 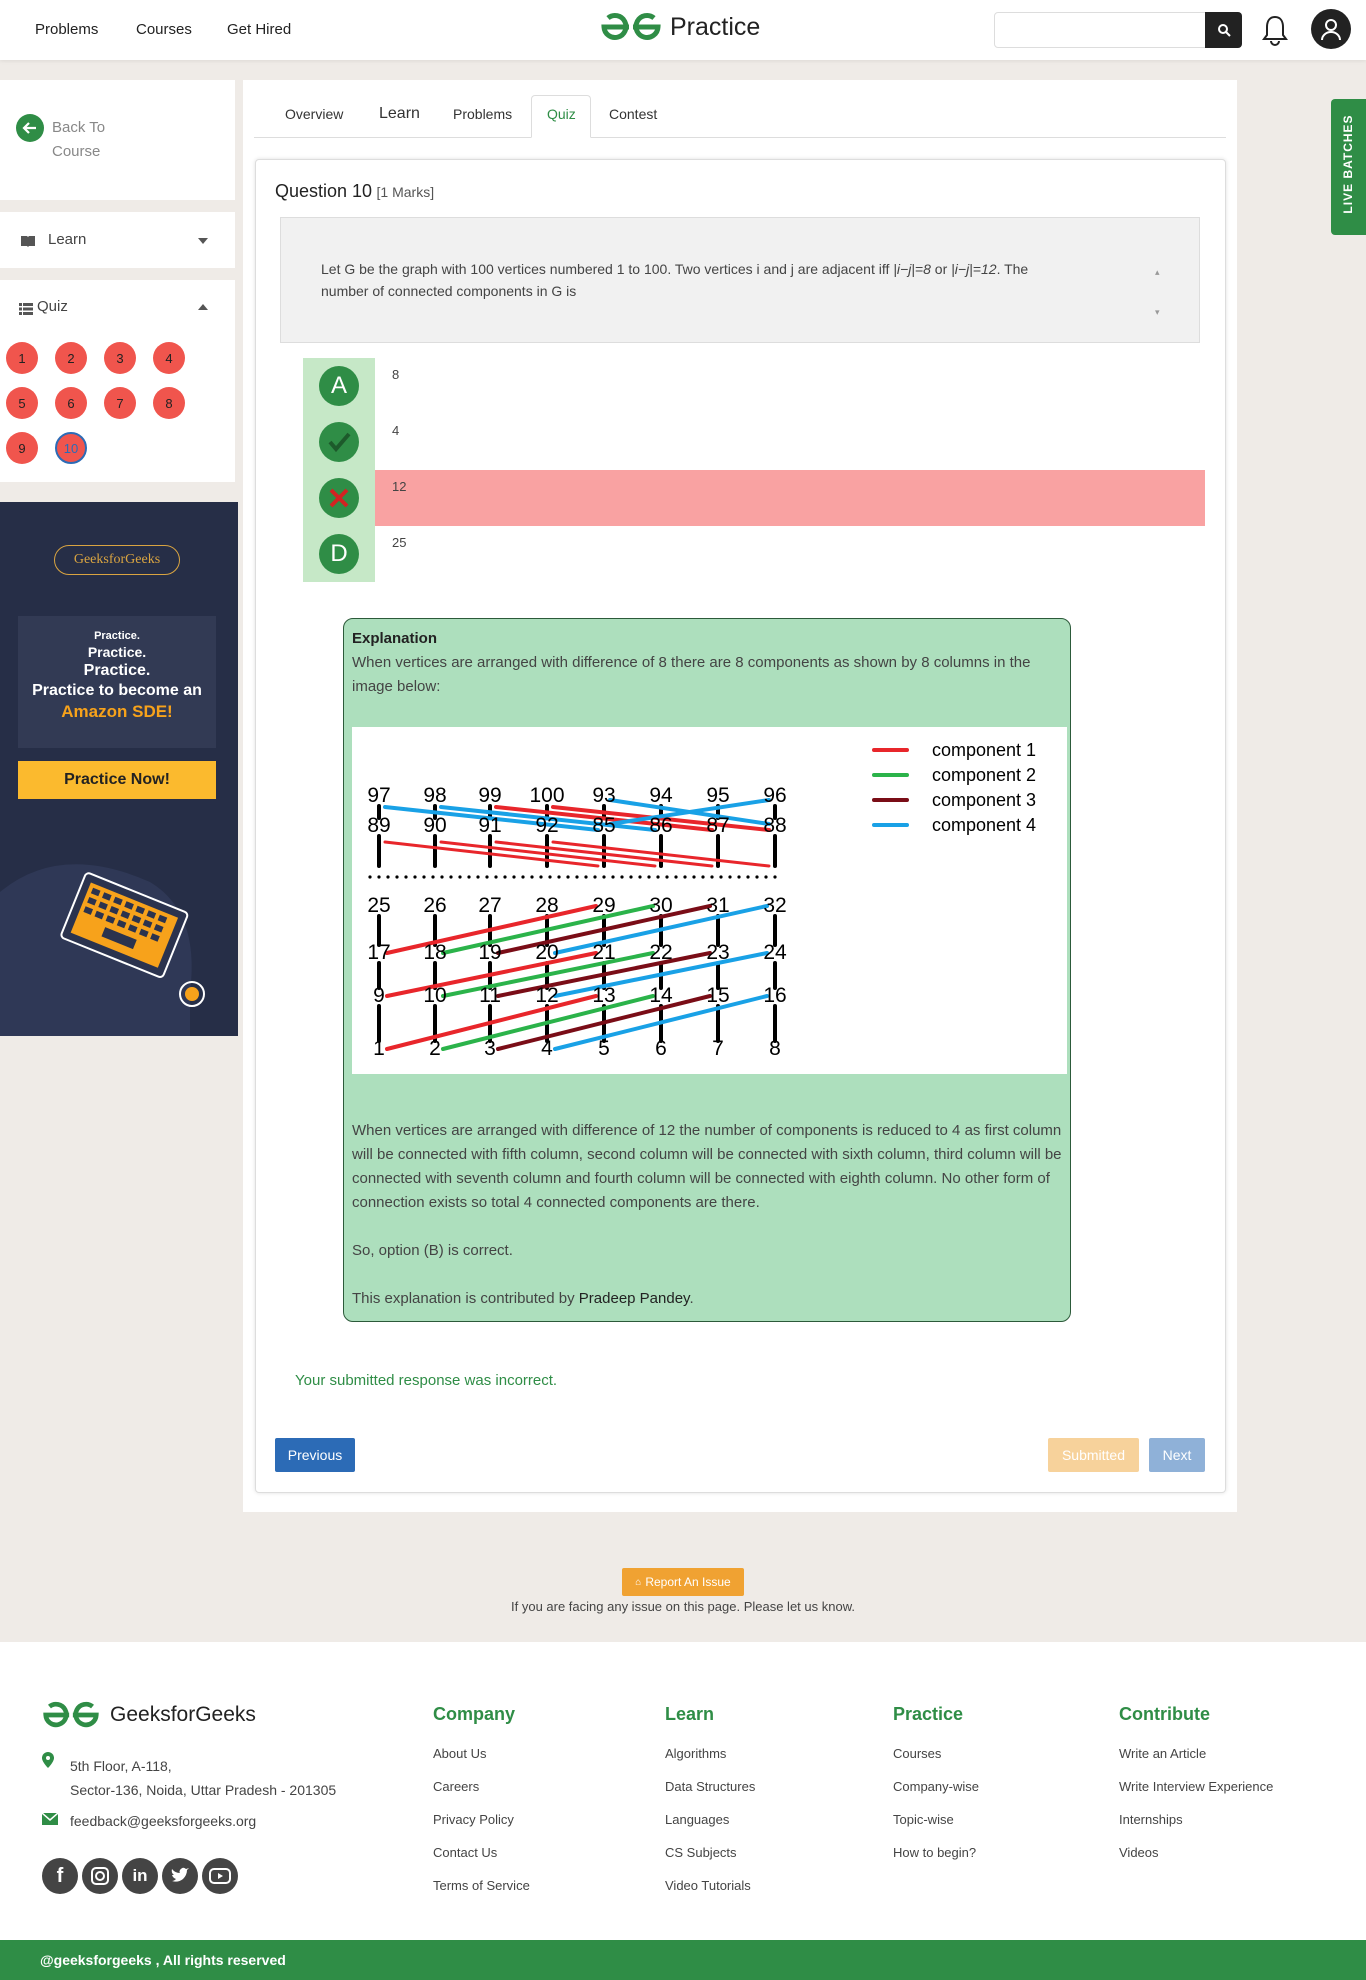 What do you see at coordinates (1177, 1455) in the screenshot?
I see `next-button: Next` at bounding box center [1177, 1455].